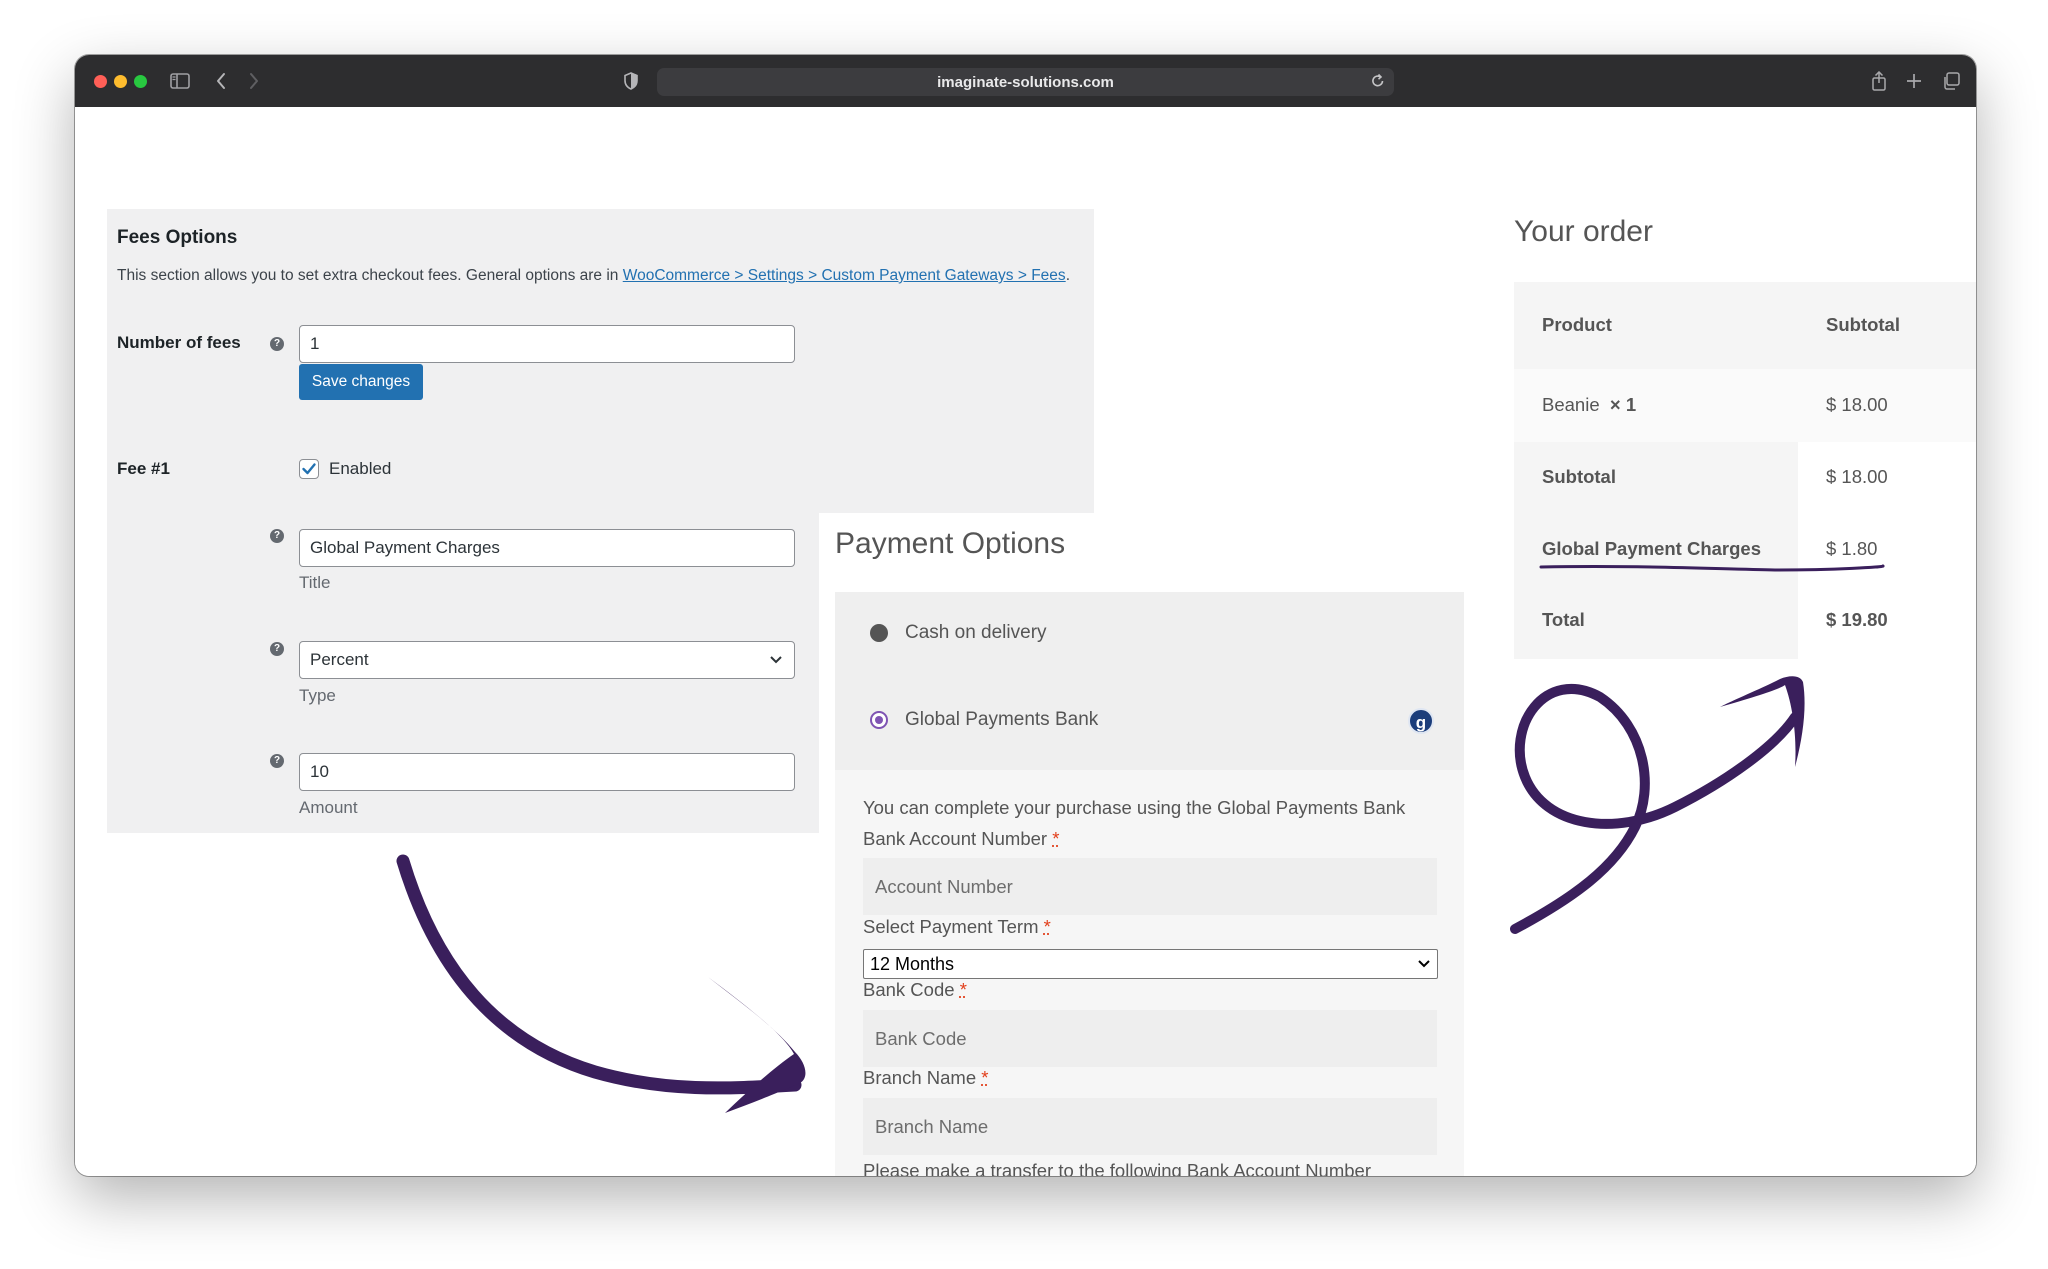 The image size is (2048, 1269). Describe the element at coordinates (1150, 1126) in the screenshot. I see `branch-name-input: Branch Name` at that location.